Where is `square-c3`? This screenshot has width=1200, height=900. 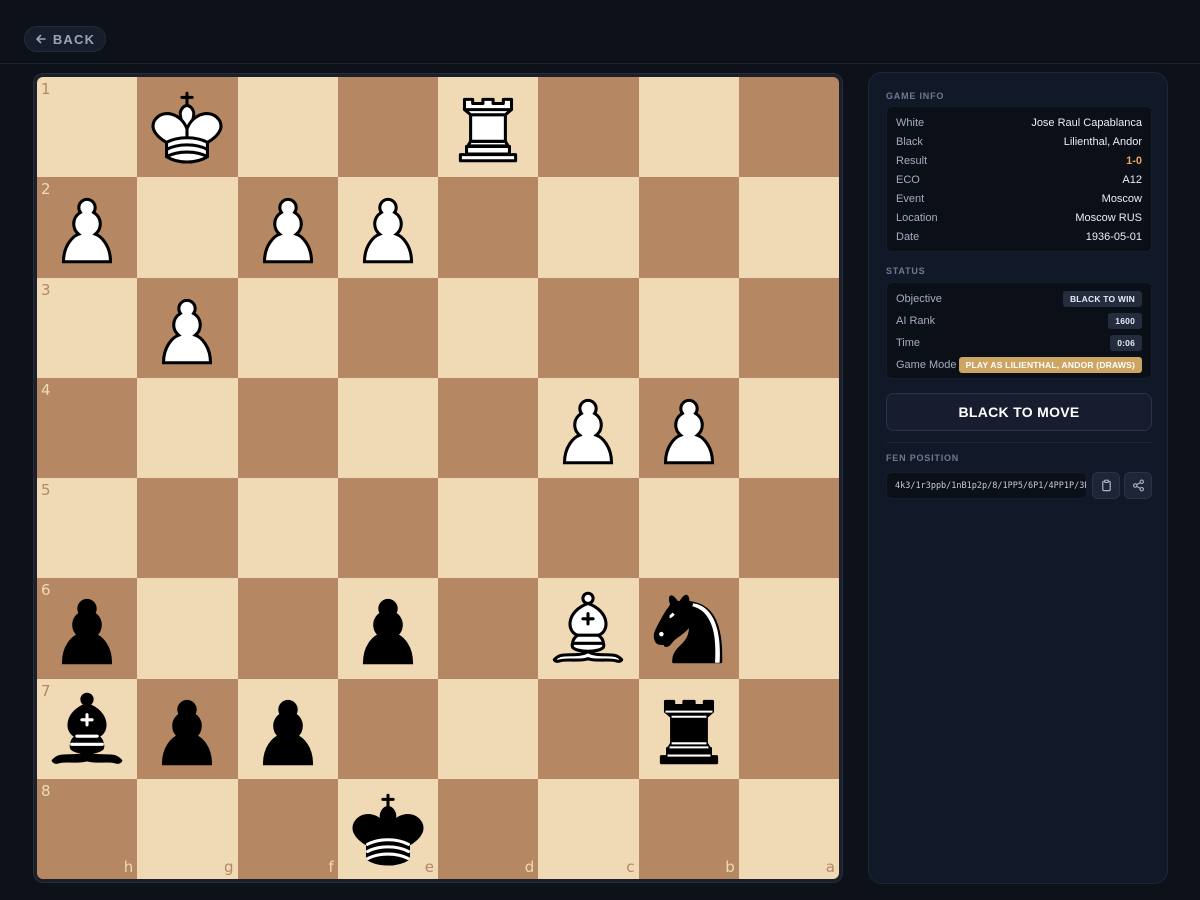
square-c3 is located at coordinates (588, 327).